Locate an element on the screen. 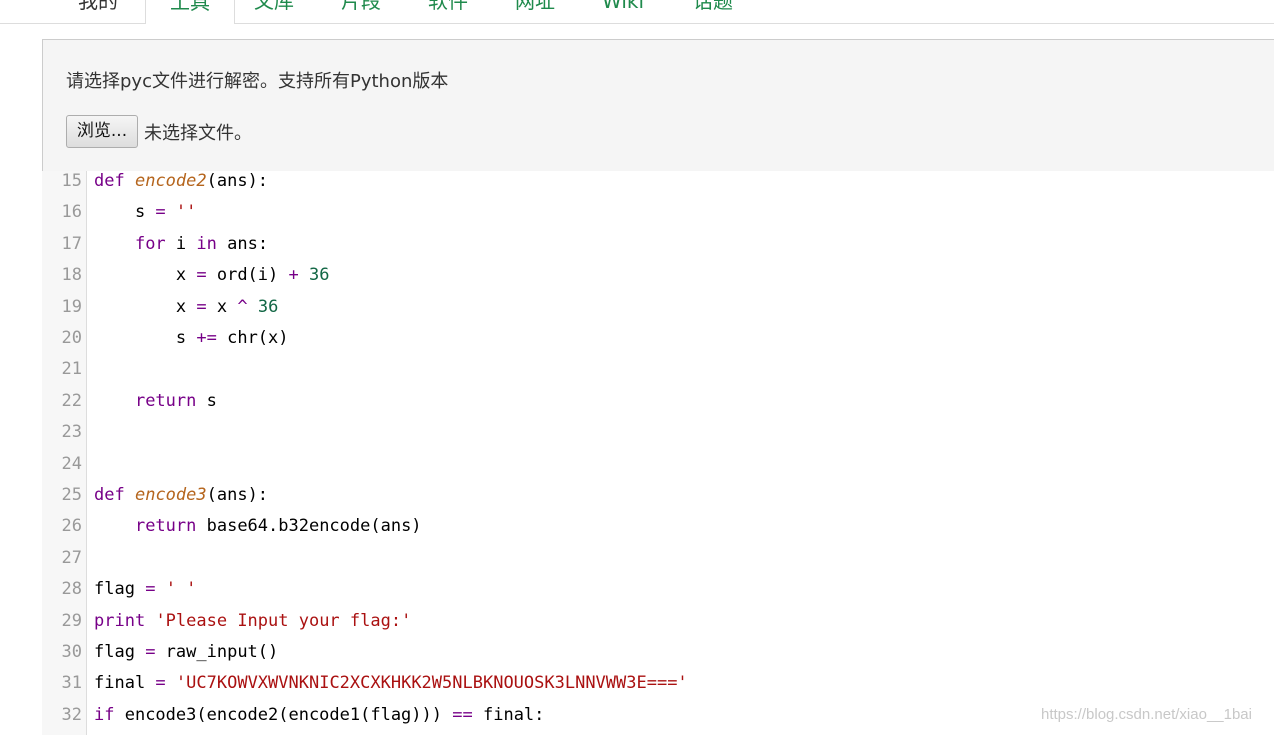  line-number: 17 is located at coordinates (71, 243).